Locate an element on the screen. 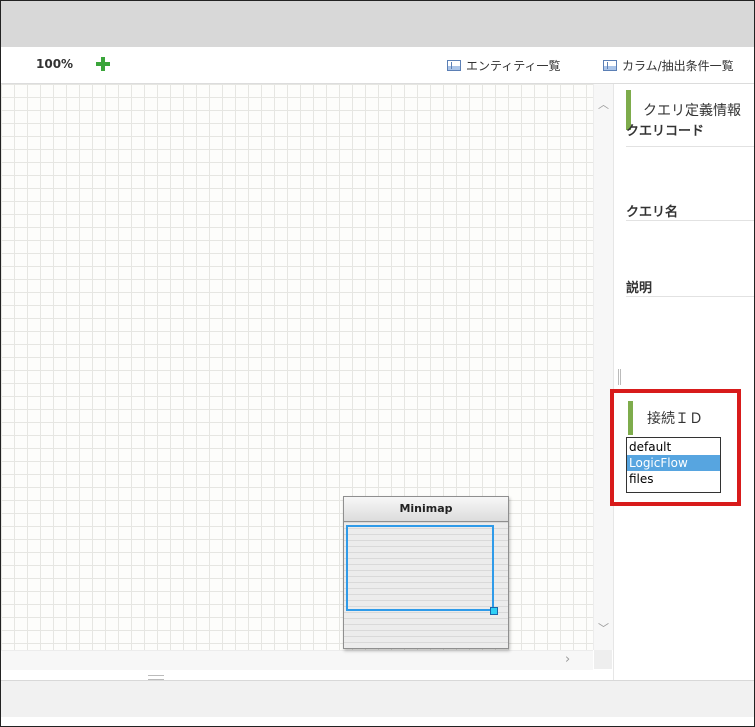 The image size is (755, 727). toolbar: 100% エンティティ一覧 カラム/抽出条件一覧 is located at coordinates (377, 65).